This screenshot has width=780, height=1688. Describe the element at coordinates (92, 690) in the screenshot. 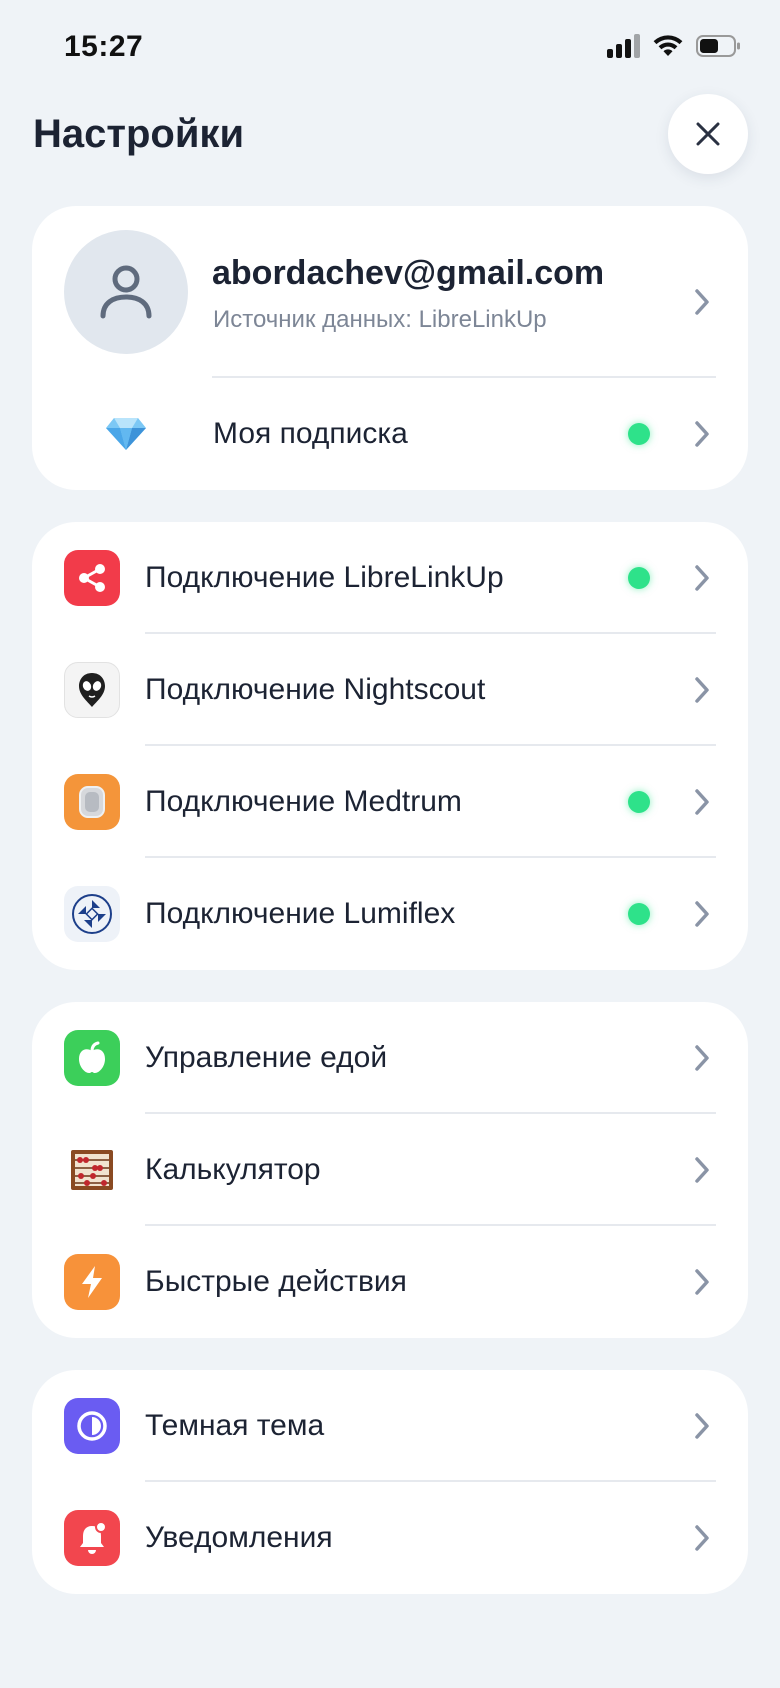

I see `alien-icon` at that location.